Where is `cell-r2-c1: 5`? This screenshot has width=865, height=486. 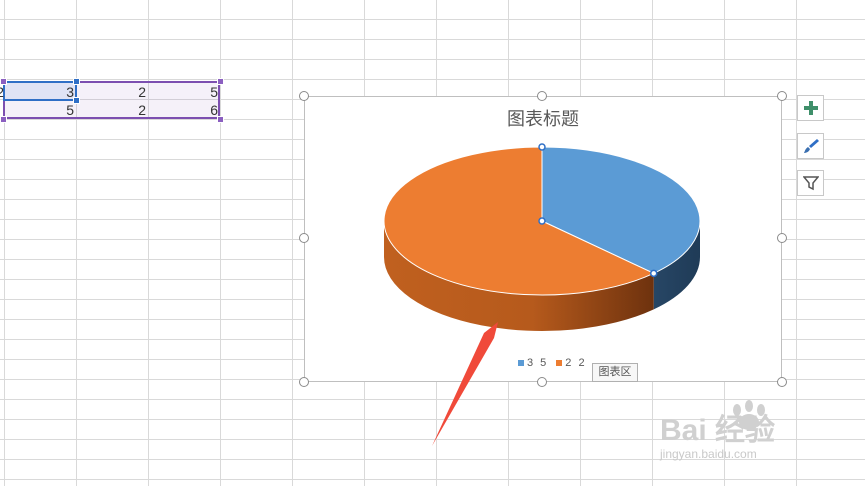 cell-r2-c1: 5 is located at coordinates (40, 110).